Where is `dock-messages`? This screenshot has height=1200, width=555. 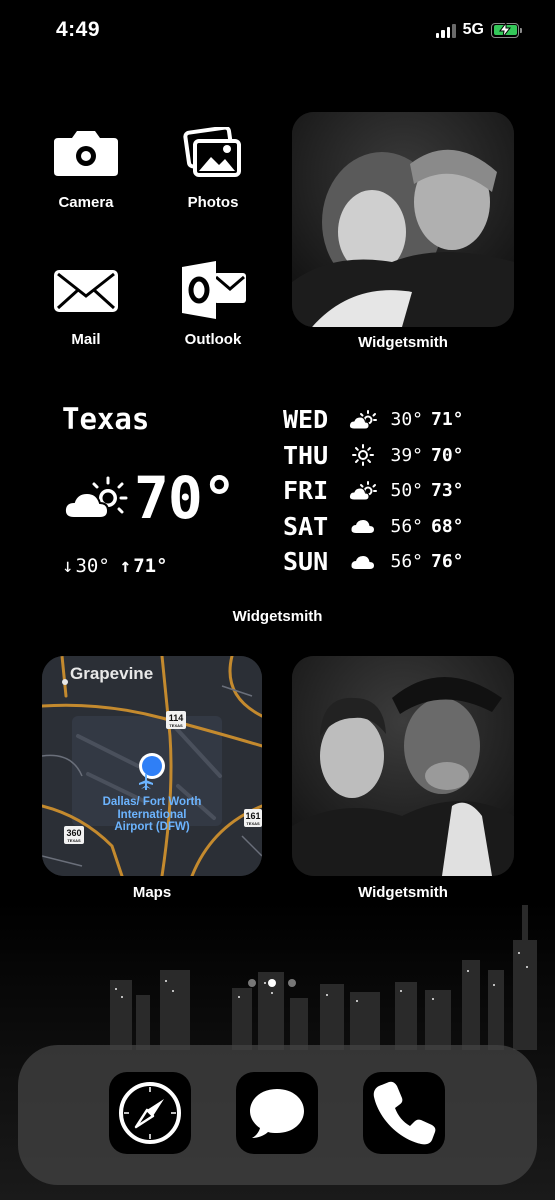
dock-messages is located at coordinates (277, 1113).